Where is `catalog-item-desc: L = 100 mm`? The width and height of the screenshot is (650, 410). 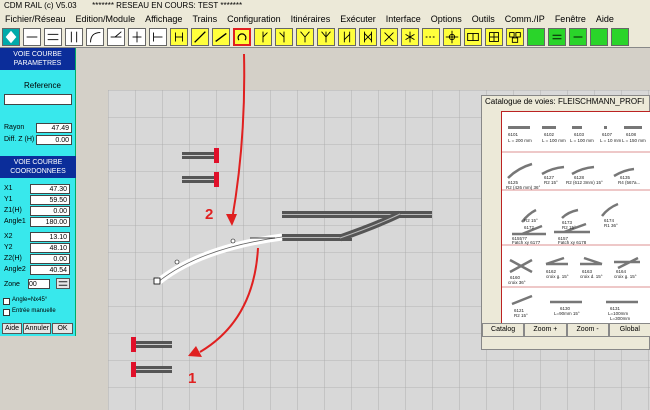 catalog-item-desc: L = 100 mm is located at coordinates (582, 140).